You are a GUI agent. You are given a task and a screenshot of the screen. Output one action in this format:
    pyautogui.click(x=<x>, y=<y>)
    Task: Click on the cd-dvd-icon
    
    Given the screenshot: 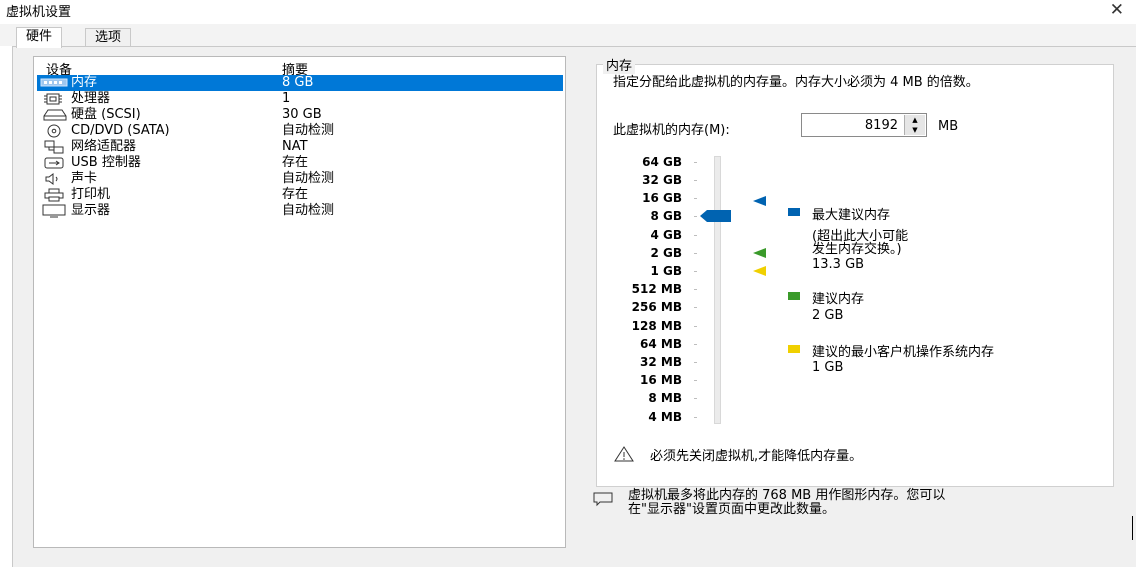 What is the action you would take?
    pyautogui.click(x=54, y=131)
    